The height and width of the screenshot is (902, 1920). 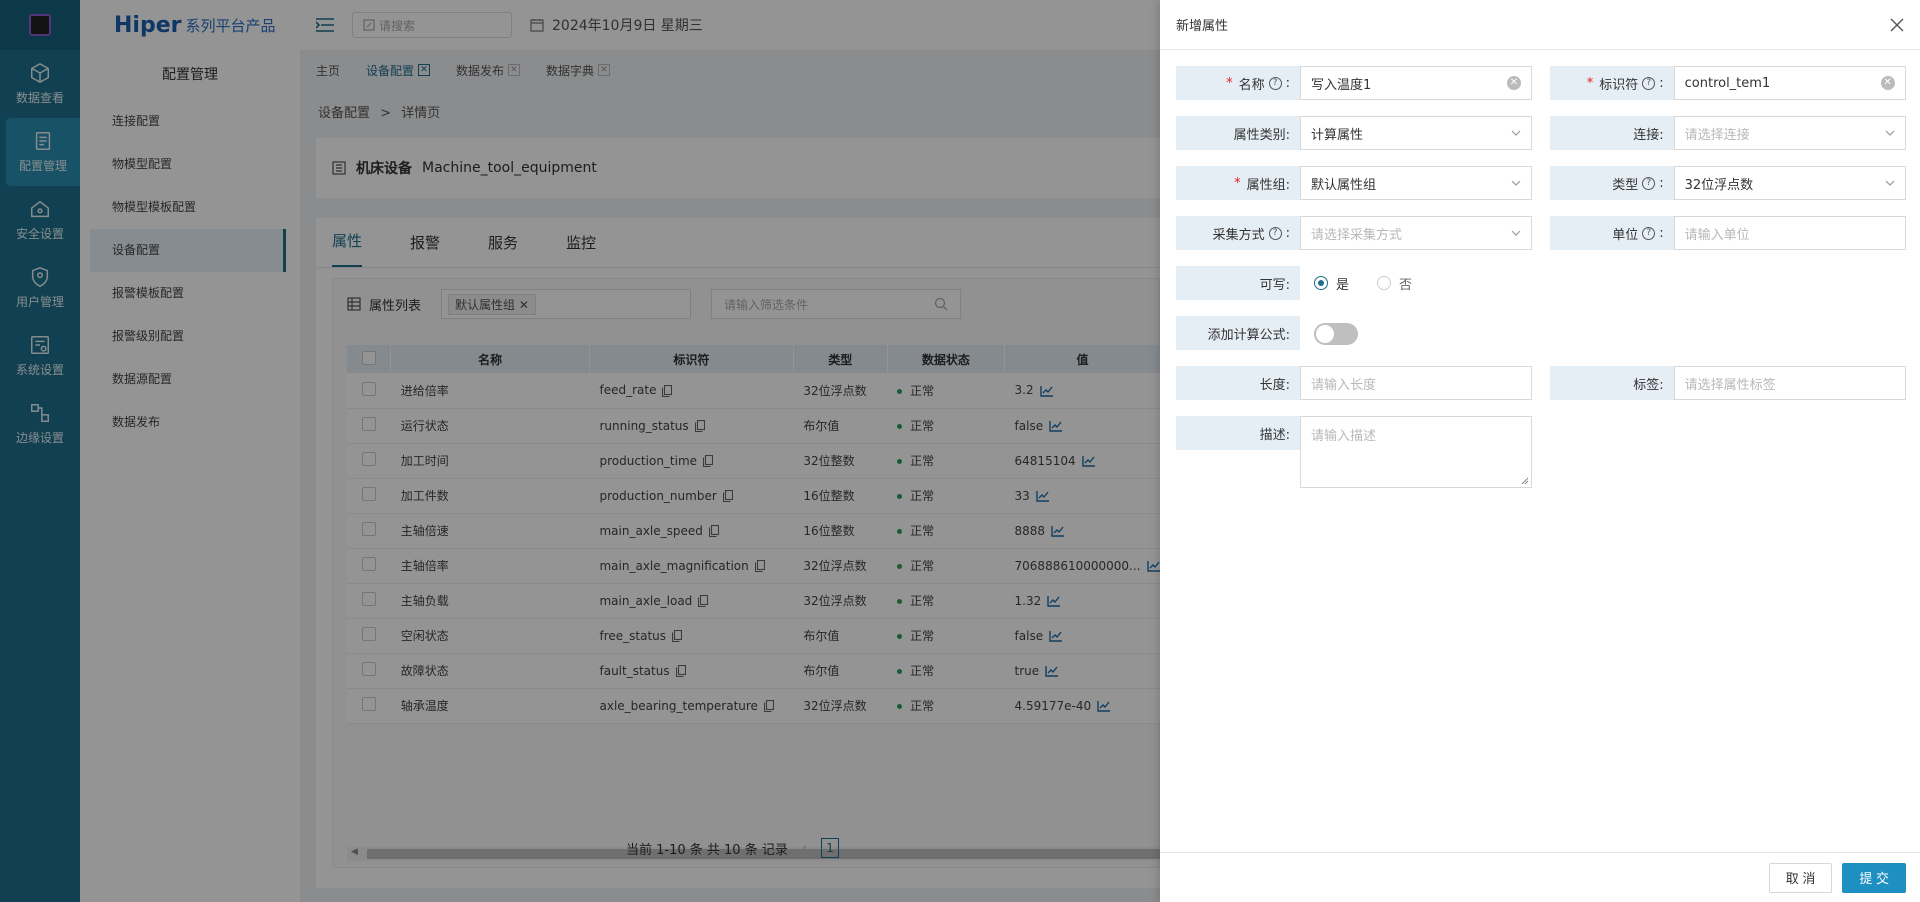 I want to click on category-value: 计算属性, so click(x=1337, y=135).